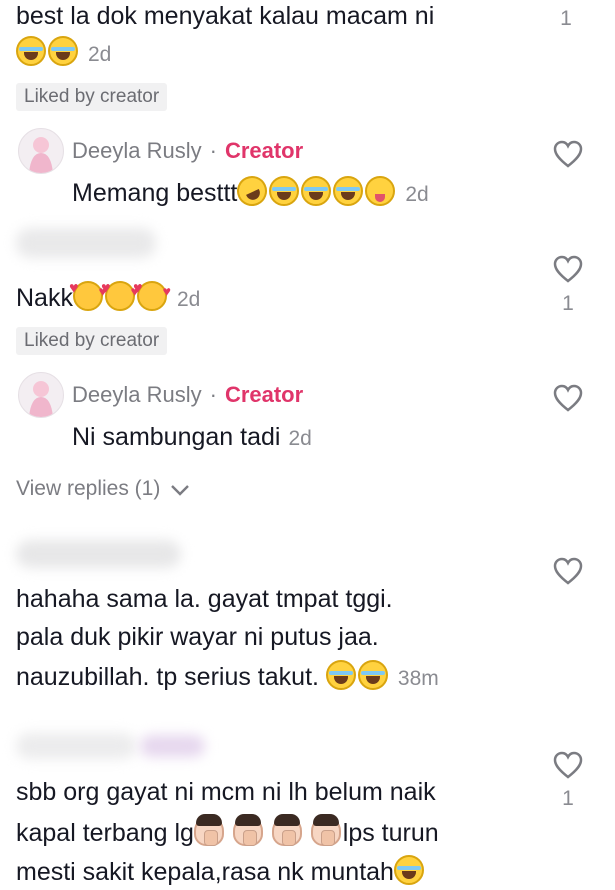 Image resolution: width=615 pixels, height=890 pixels. I want to click on reply-text: Memang besttt 2d, so click(250, 191).